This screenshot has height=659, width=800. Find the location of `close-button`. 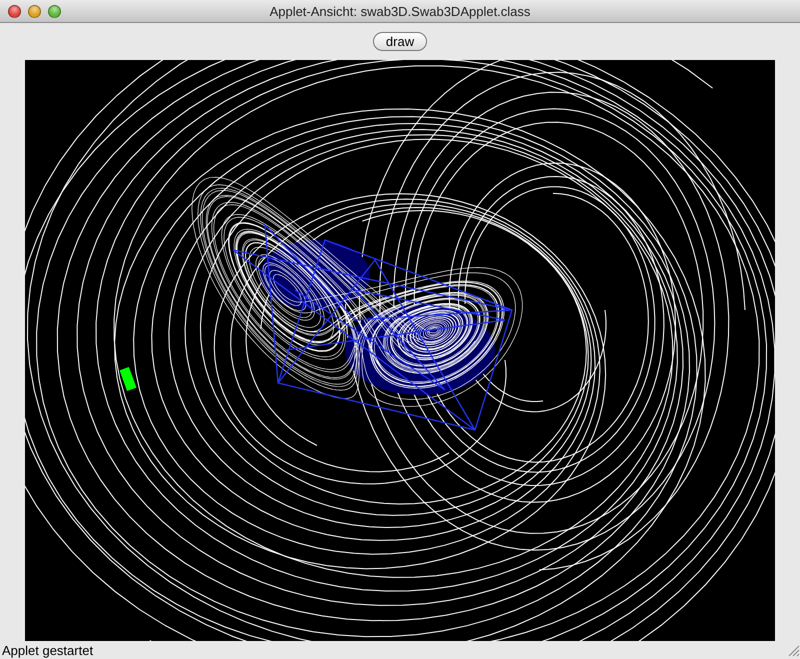

close-button is located at coordinates (14, 11).